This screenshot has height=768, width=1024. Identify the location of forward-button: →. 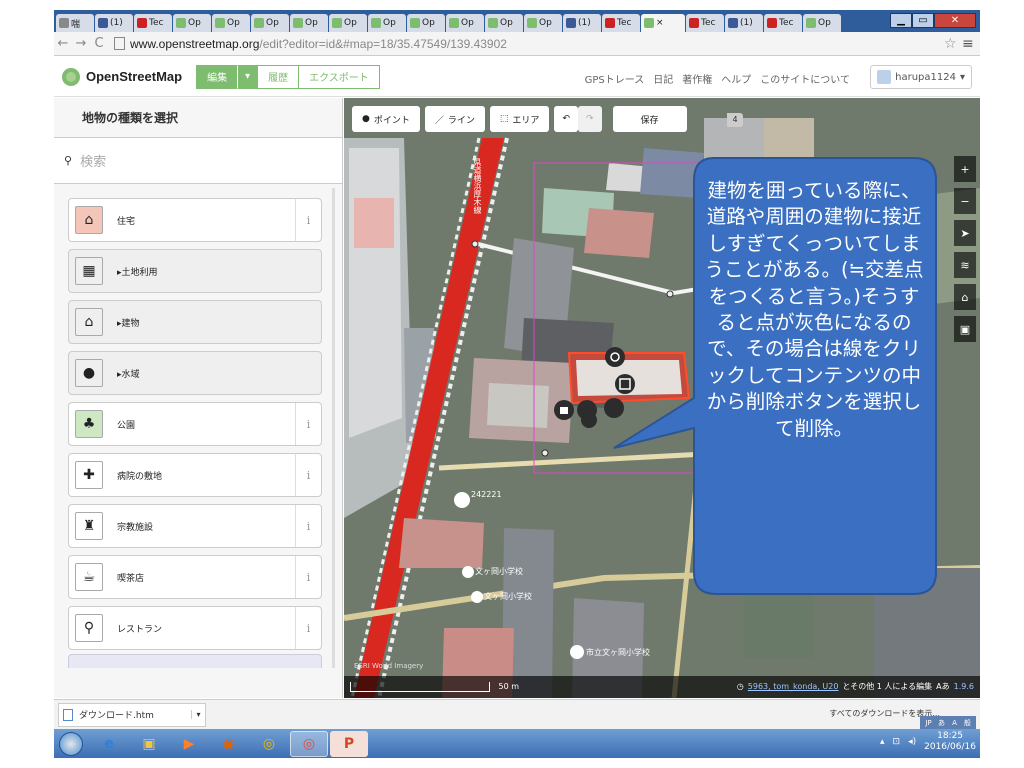
(81, 43).